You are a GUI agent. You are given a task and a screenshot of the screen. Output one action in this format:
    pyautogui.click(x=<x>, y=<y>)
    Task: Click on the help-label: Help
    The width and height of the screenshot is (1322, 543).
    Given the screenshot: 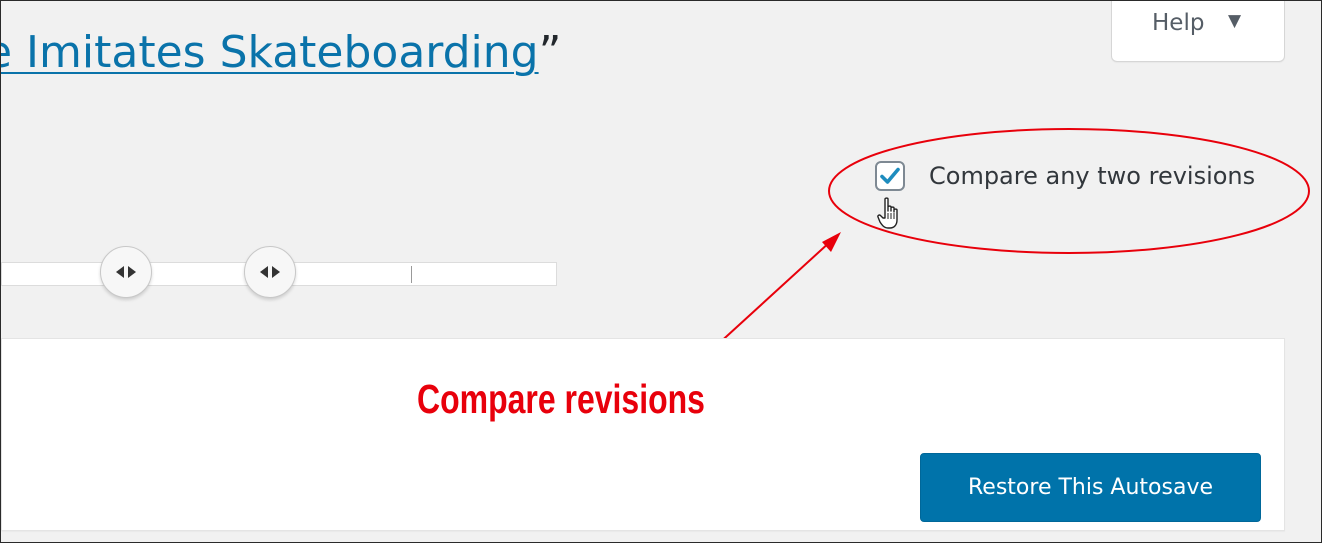 What is the action you would take?
    pyautogui.click(x=1178, y=23)
    